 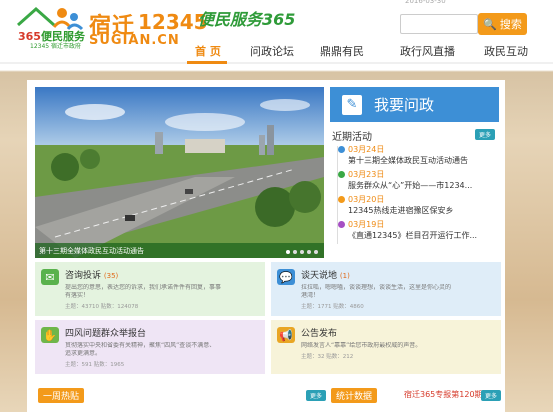 What do you see at coordinates (95, 365) in the screenshot?
I see `card-meta: 主题：591 贴数：1965` at bounding box center [95, 365].